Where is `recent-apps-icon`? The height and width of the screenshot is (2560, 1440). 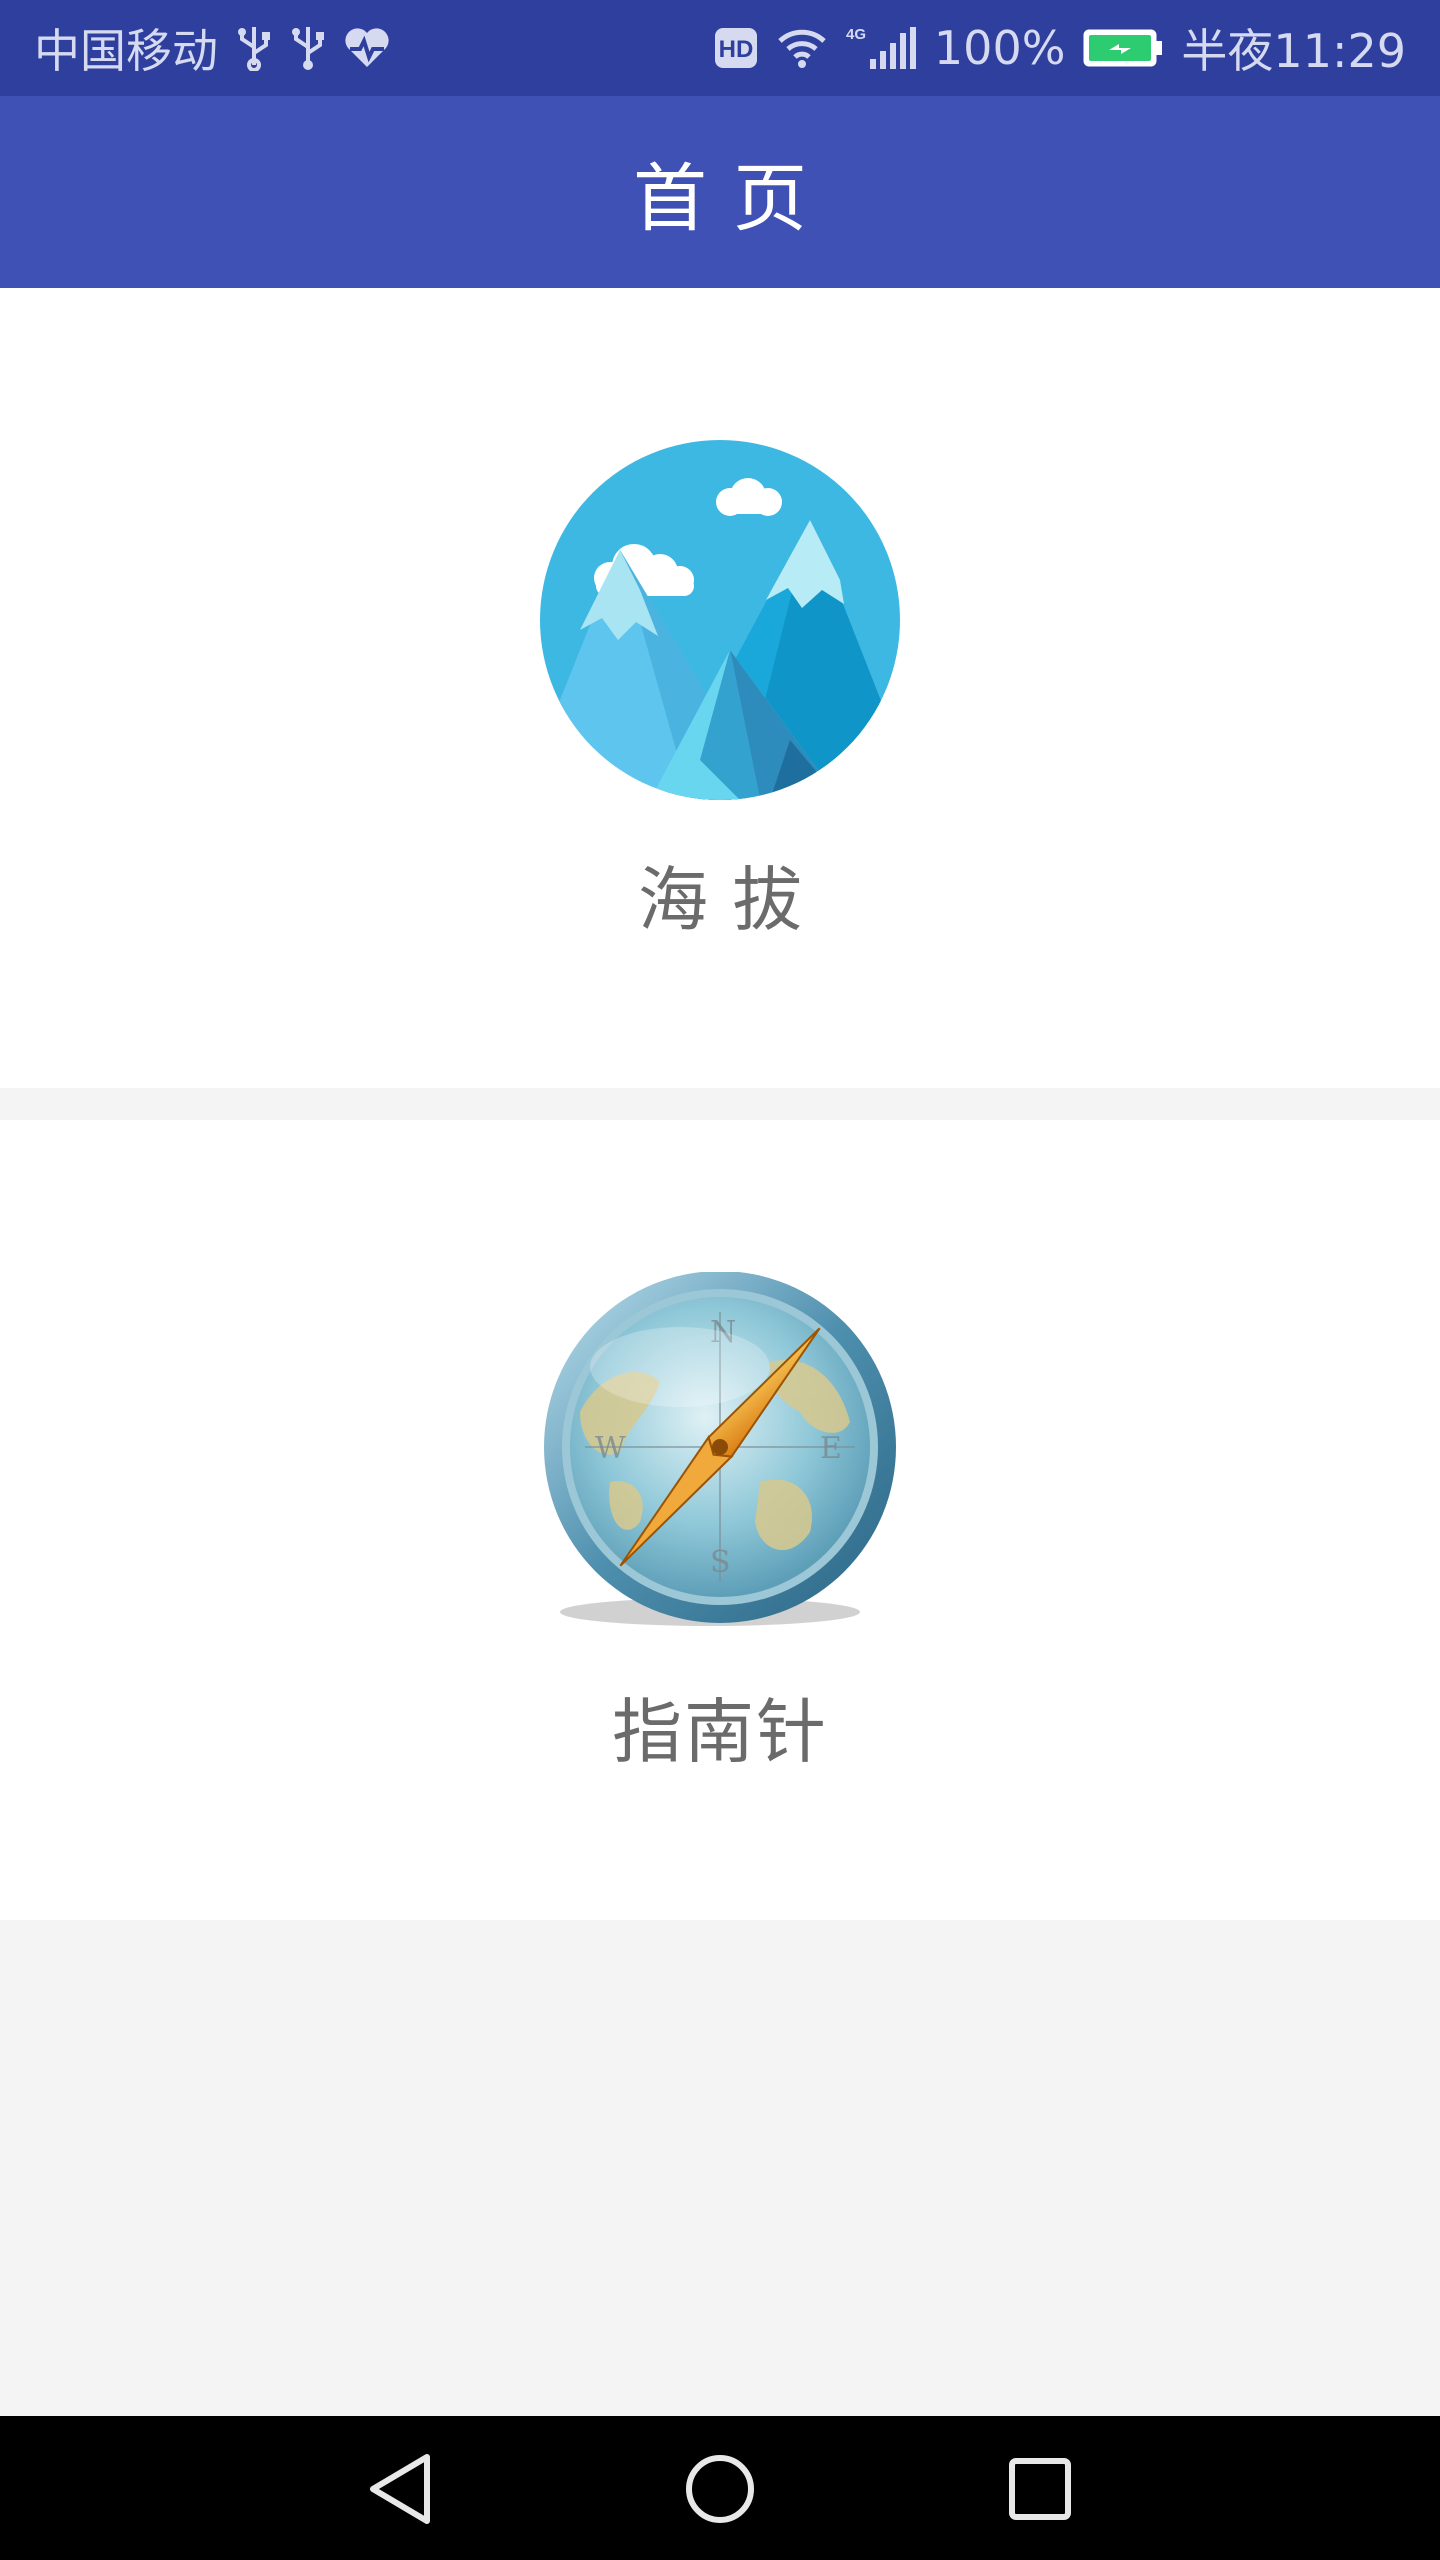
recent-apps-icon is located at coordinates (1040, 2489).